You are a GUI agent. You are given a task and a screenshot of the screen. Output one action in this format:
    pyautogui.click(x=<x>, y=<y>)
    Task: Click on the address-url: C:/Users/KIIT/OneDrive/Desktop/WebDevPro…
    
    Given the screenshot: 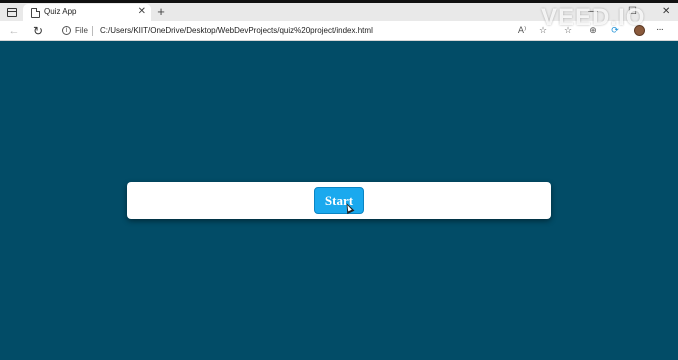 What is the action you would take?
    pyautogui.click(x=236, y=30)
    